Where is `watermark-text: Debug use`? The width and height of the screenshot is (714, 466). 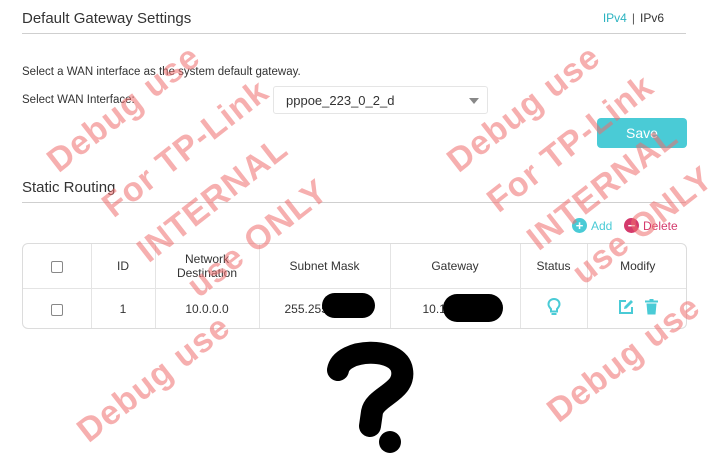
watermark-text: Debug use is located at coordinates (124, 108).